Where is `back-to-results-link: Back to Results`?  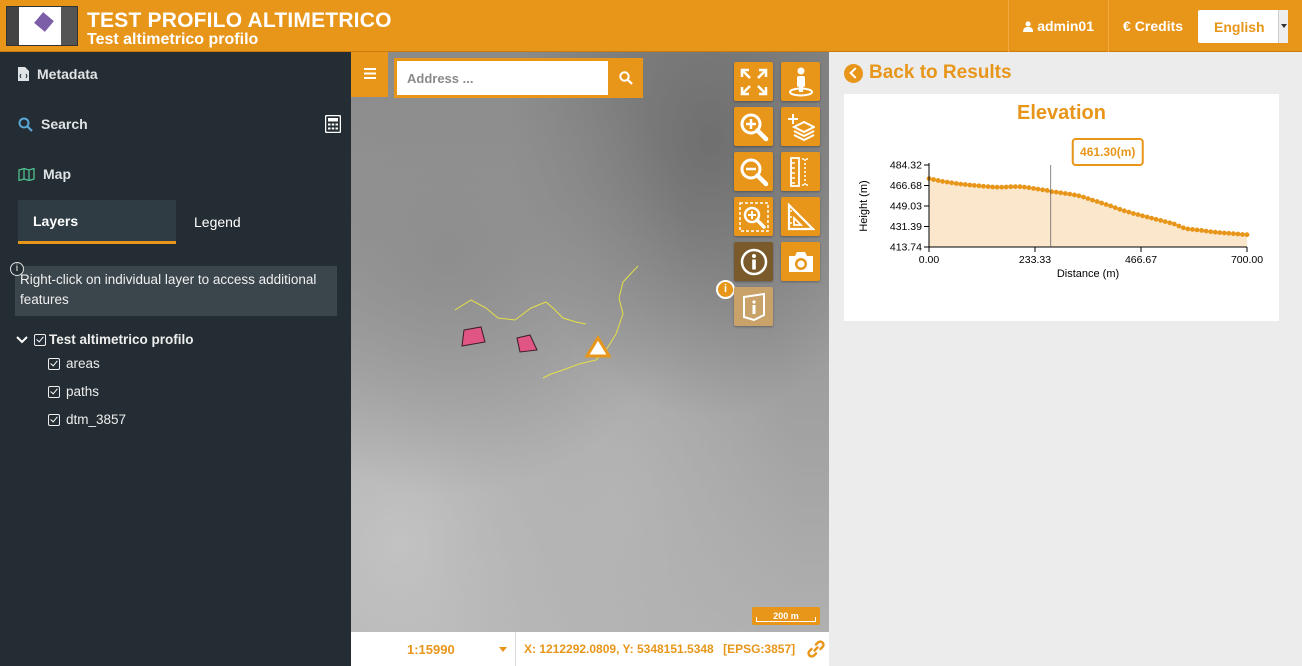
back-to-results-link: Back to Results is located at coordinates (928, 73).